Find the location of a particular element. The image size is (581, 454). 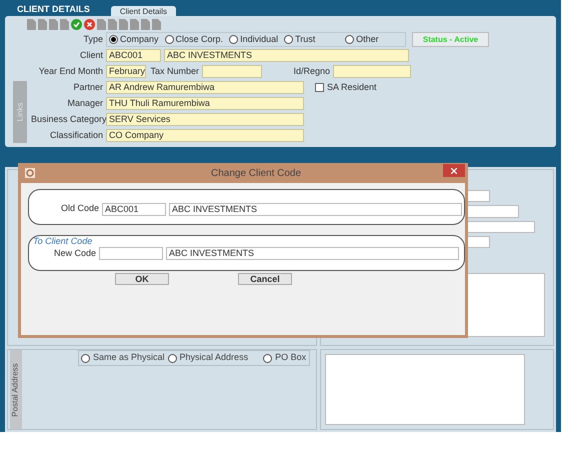

radio-label: Same as Physical is located at coordinates (129, 357).